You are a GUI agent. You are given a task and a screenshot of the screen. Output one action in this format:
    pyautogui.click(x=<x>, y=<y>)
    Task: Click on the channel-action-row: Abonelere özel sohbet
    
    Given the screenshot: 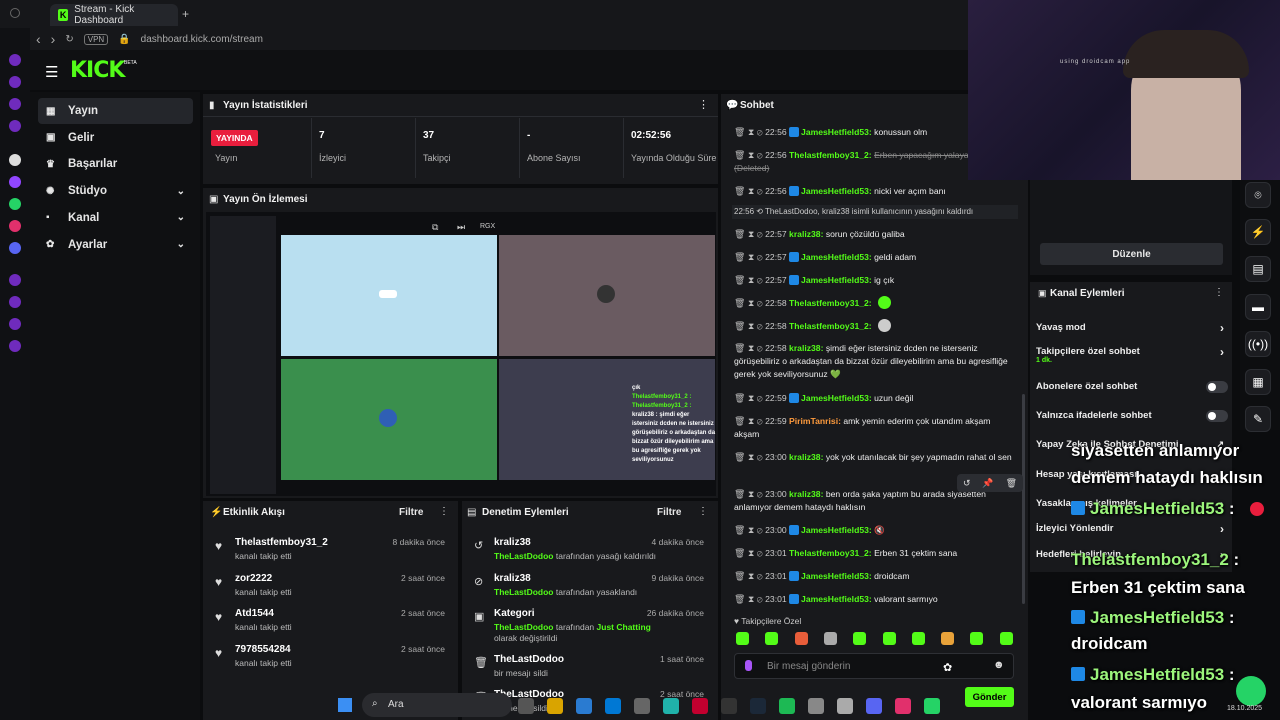 What is the action you would take?
    pyautogui.click(x=1132, y=391)
    